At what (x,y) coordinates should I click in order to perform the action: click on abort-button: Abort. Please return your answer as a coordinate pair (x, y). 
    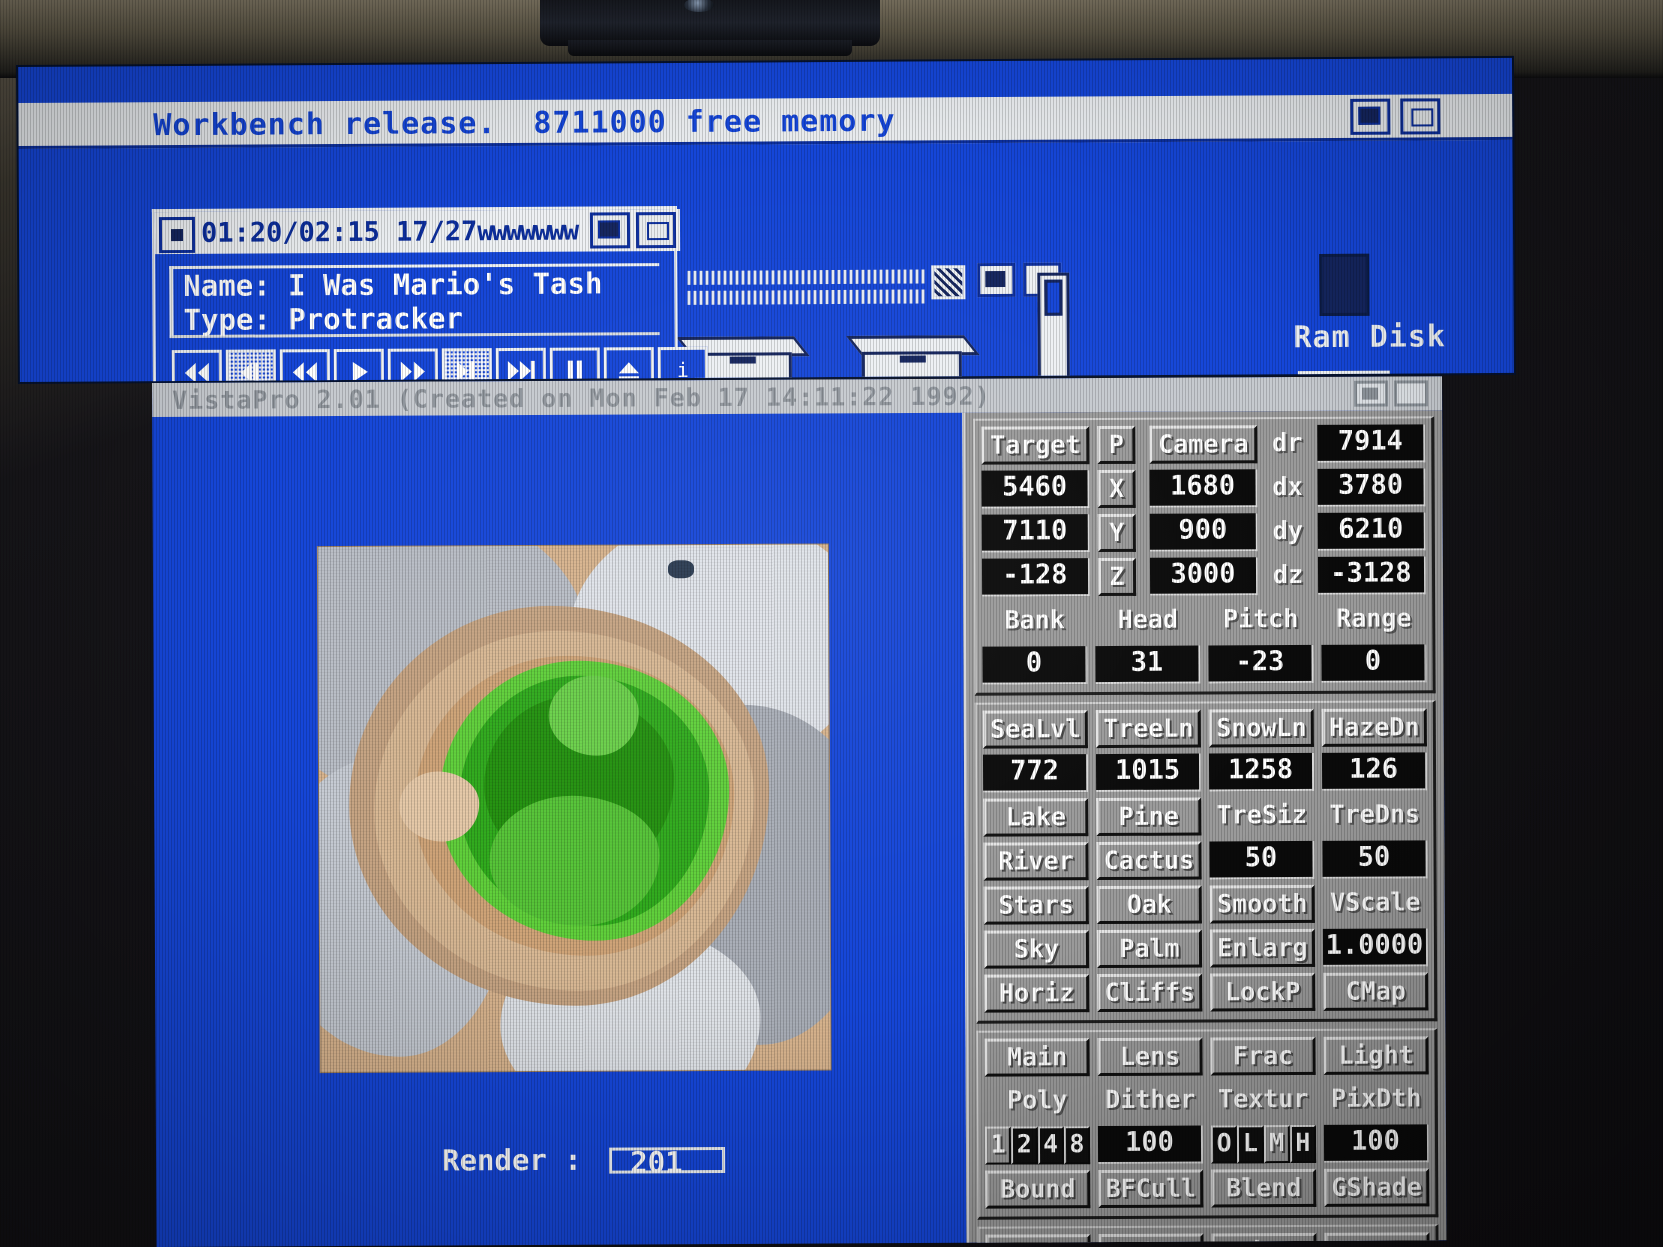
    Looking at the image, I should click on (1377, 1239).